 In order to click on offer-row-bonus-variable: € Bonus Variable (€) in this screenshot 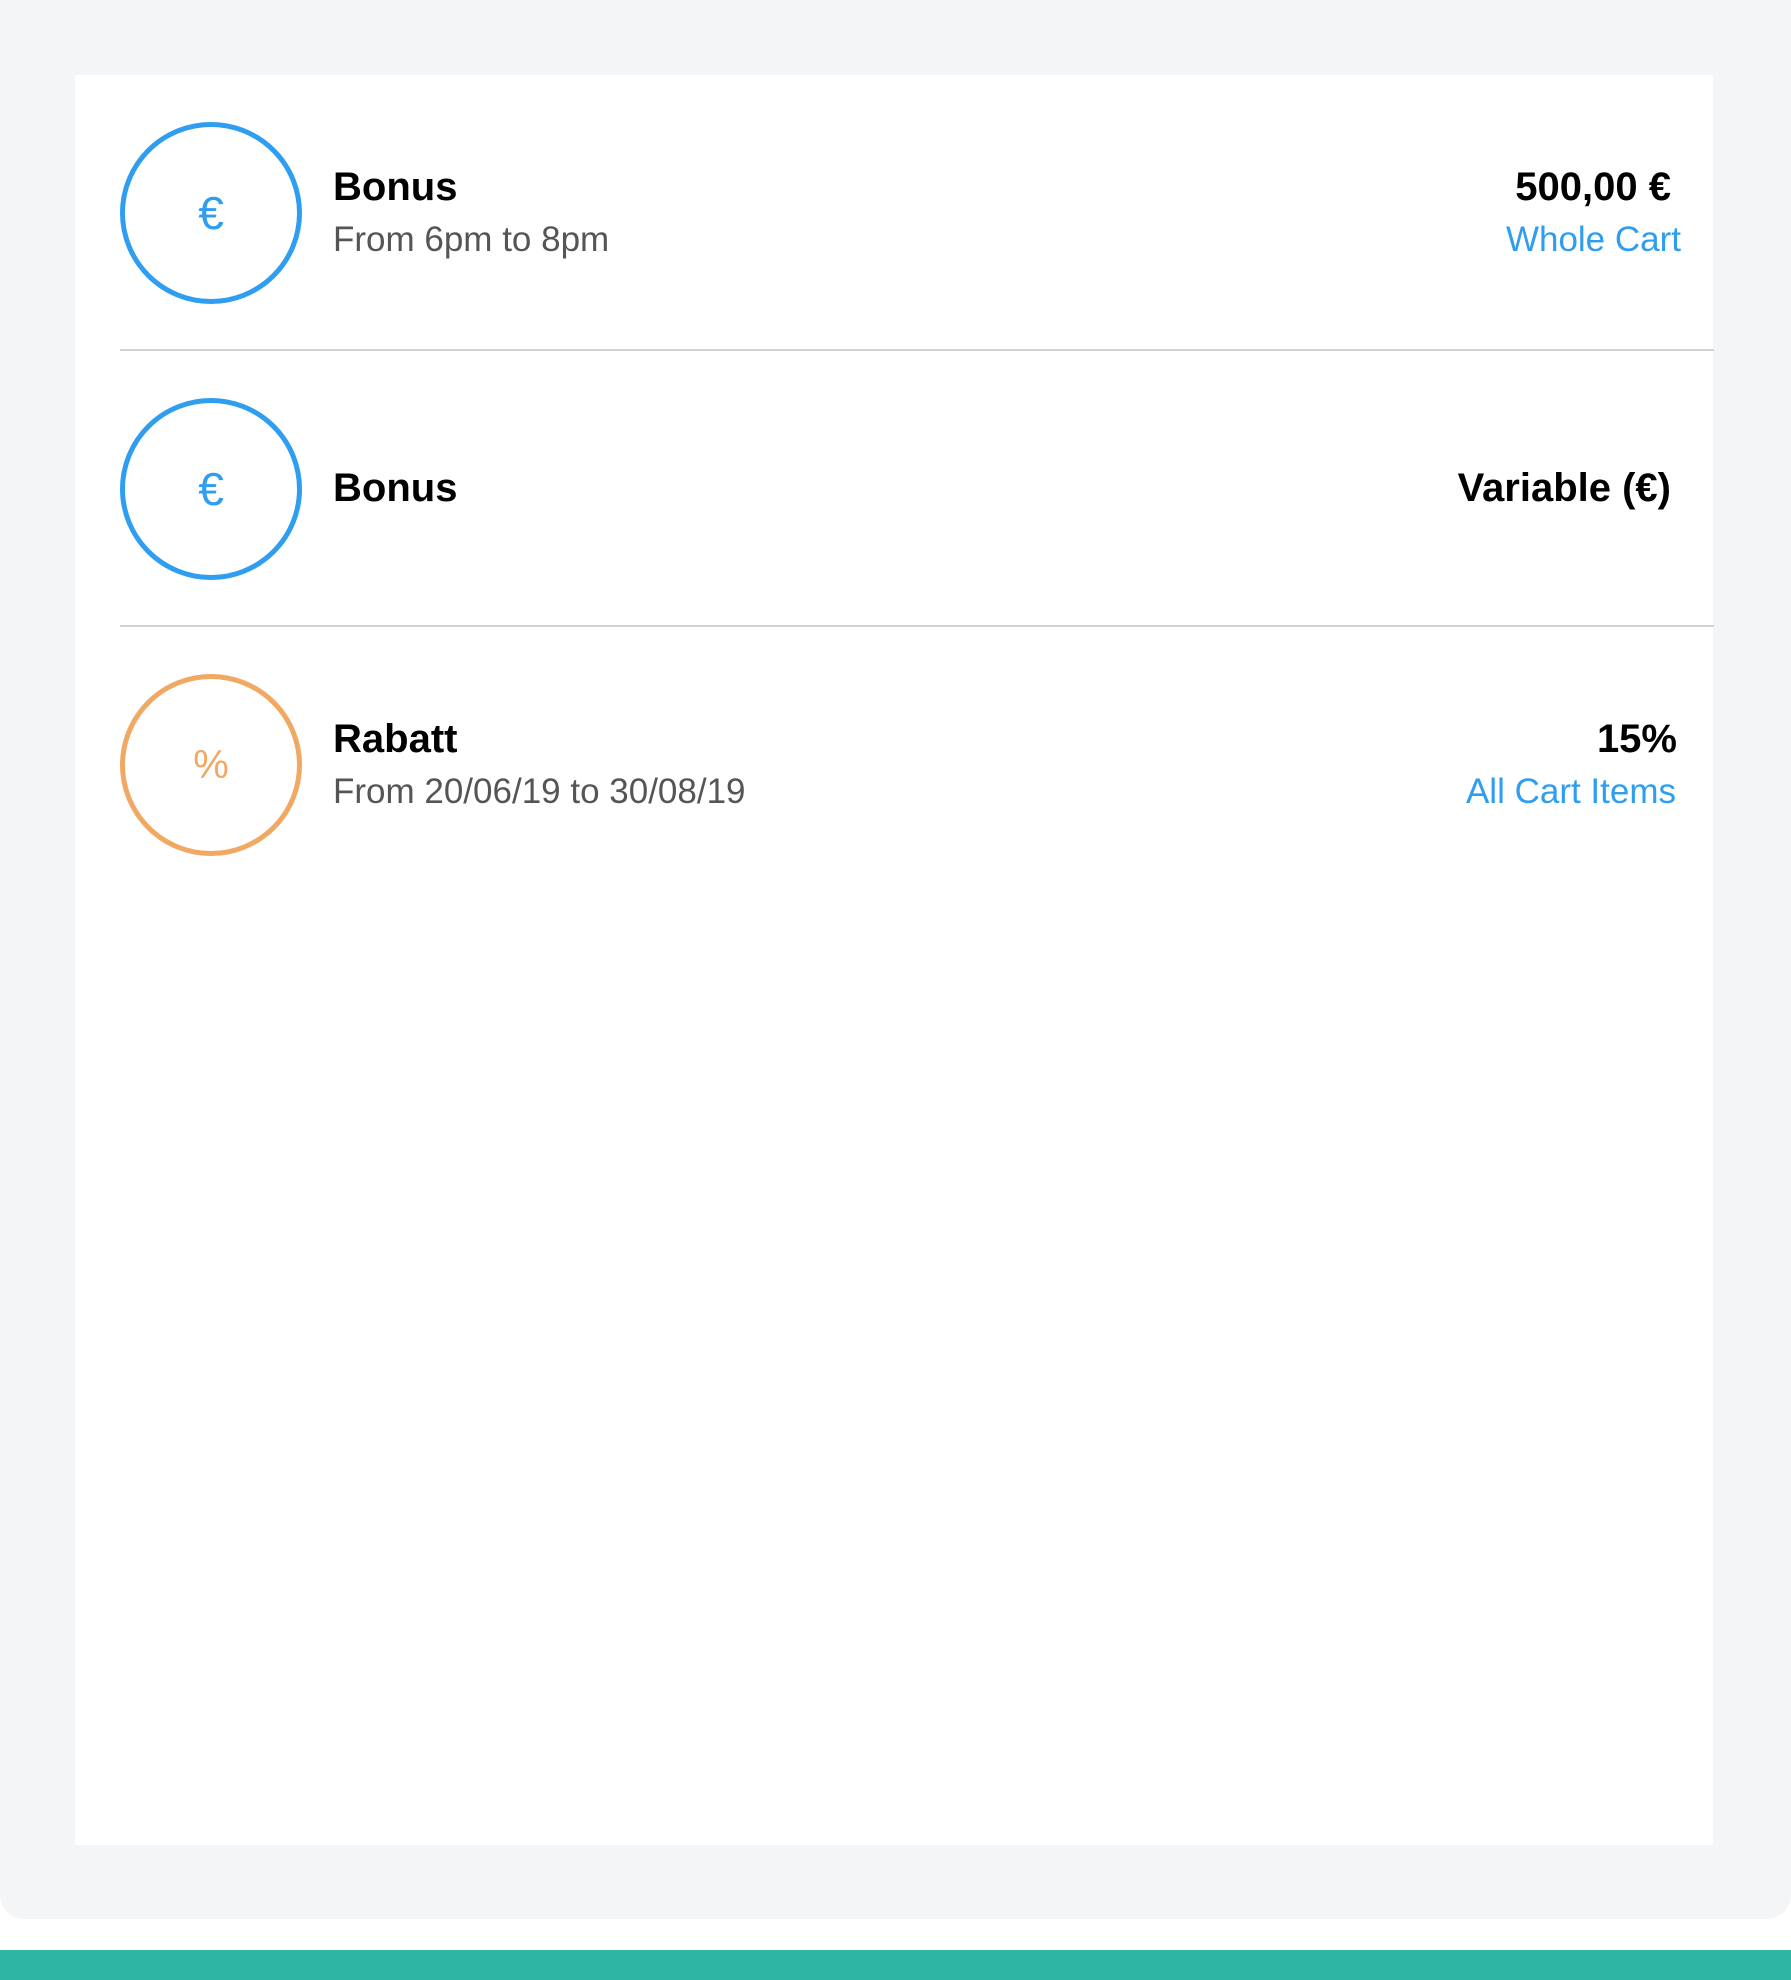, I will do `click(917, 489)`.